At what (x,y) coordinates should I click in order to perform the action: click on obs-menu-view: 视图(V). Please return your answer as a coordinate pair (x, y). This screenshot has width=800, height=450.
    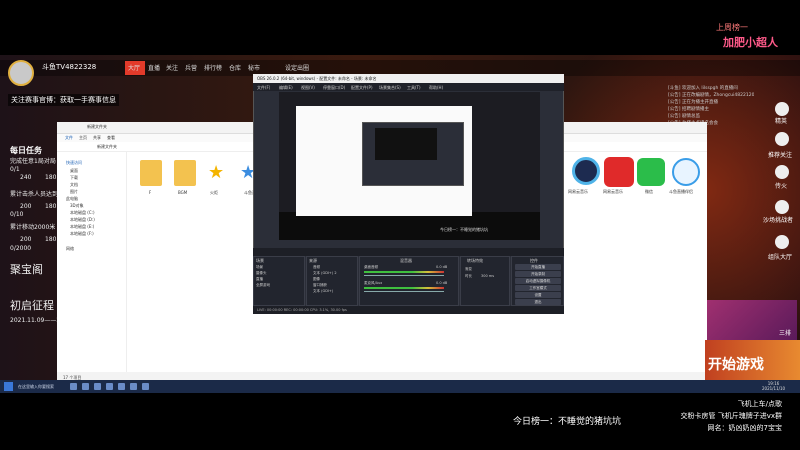
    Looking at the image, I should click on (308, 88).